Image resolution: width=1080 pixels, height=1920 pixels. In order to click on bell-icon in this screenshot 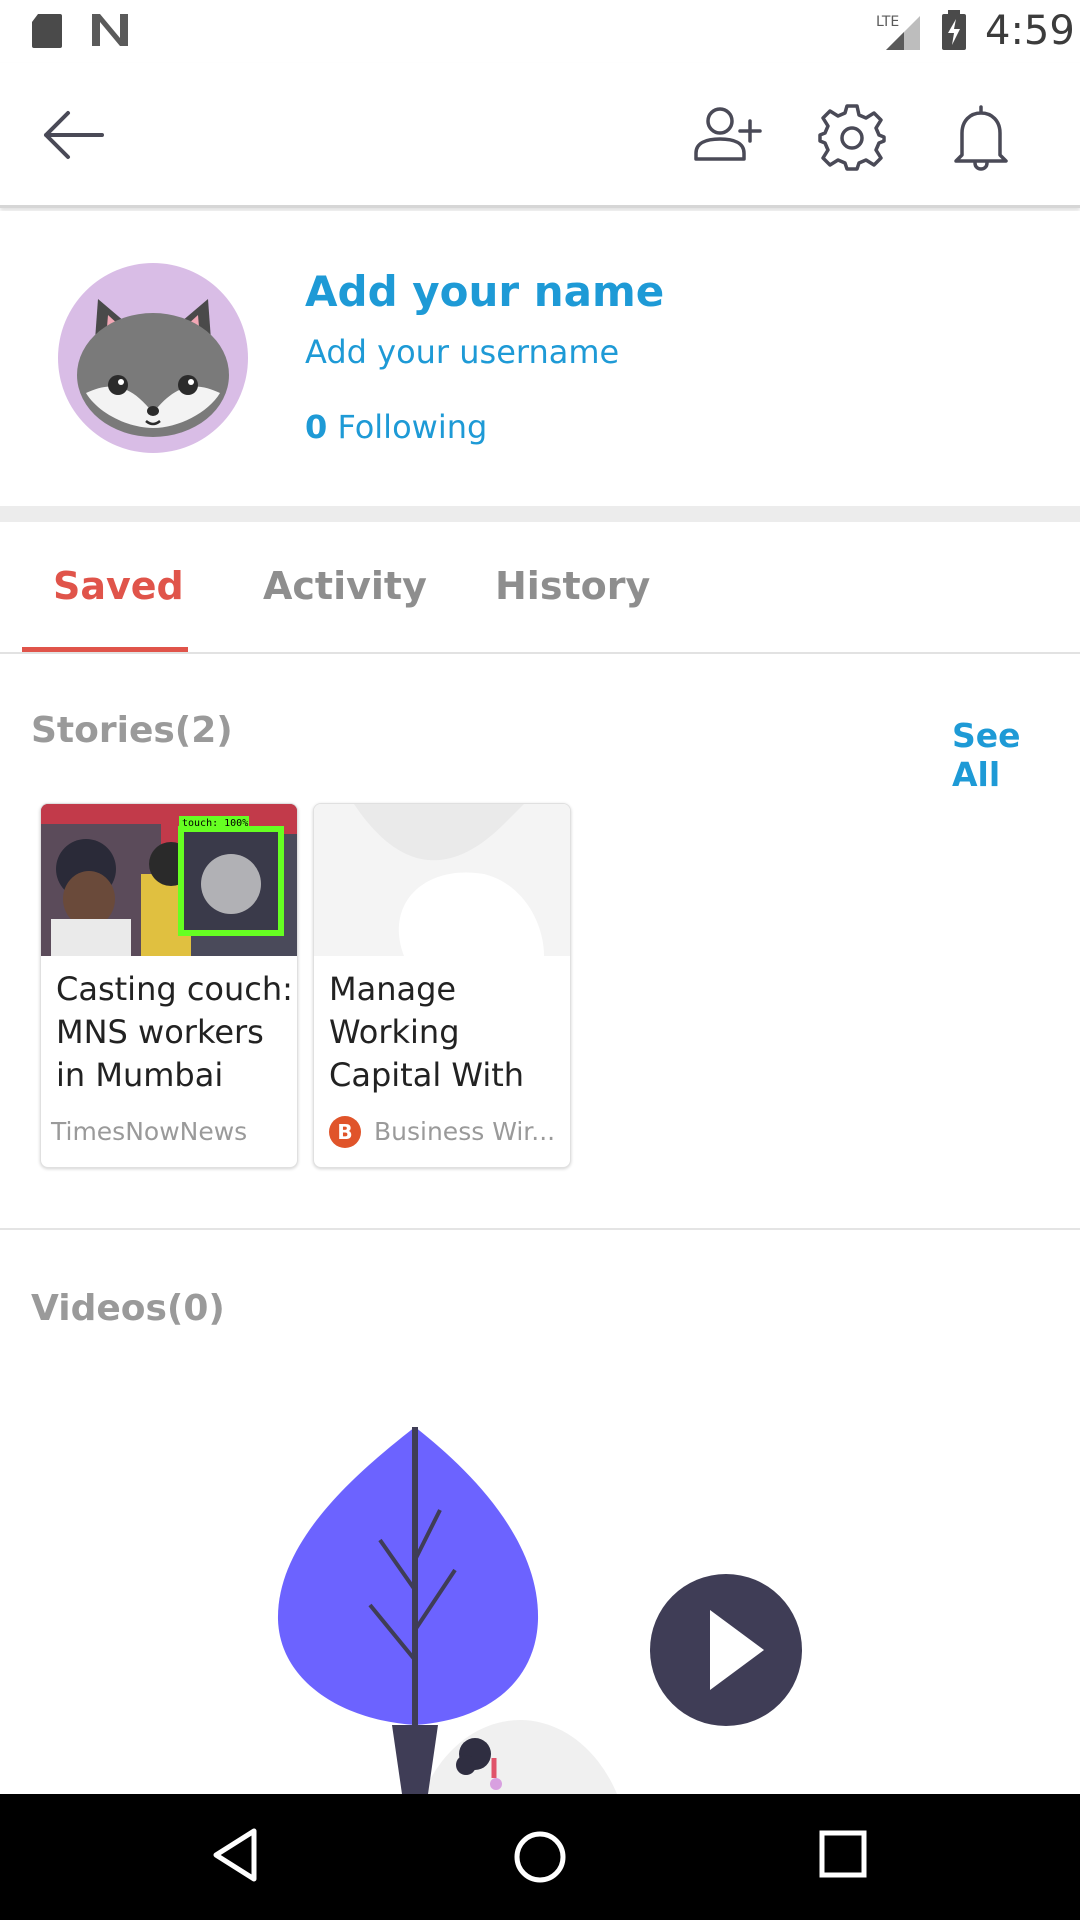, I will do `click(981, 138)`.